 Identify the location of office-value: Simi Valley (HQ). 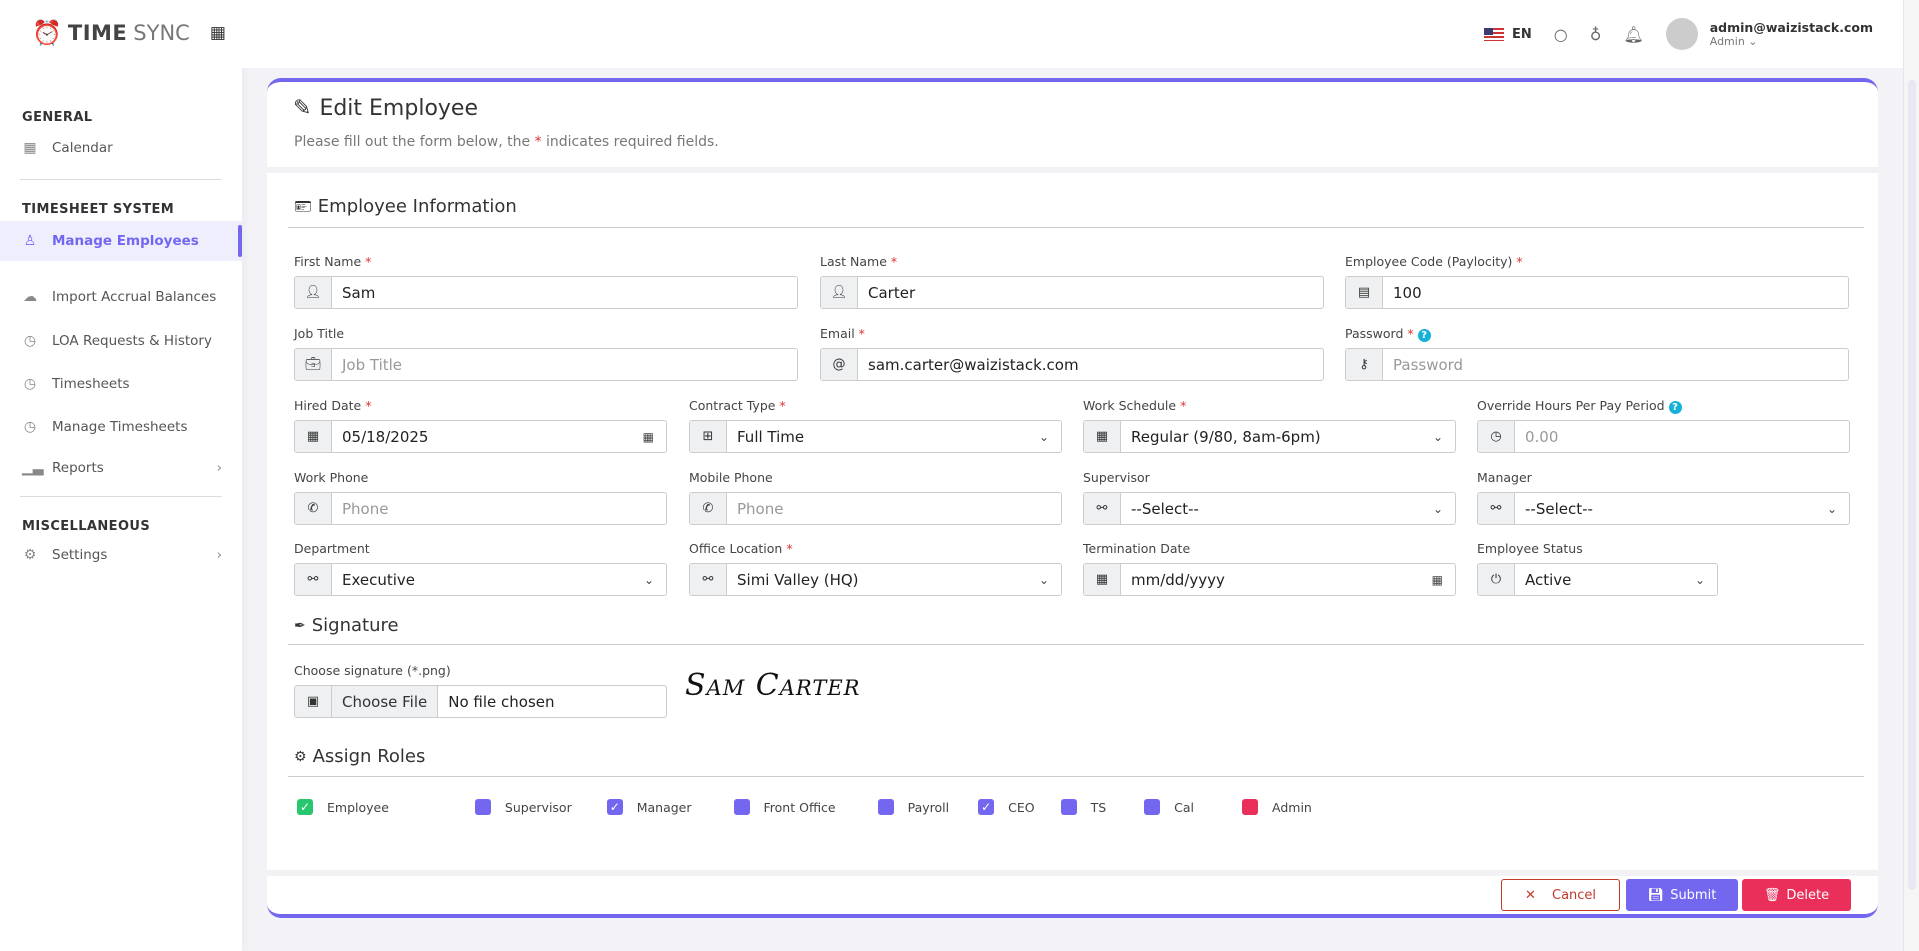
(798, 579).